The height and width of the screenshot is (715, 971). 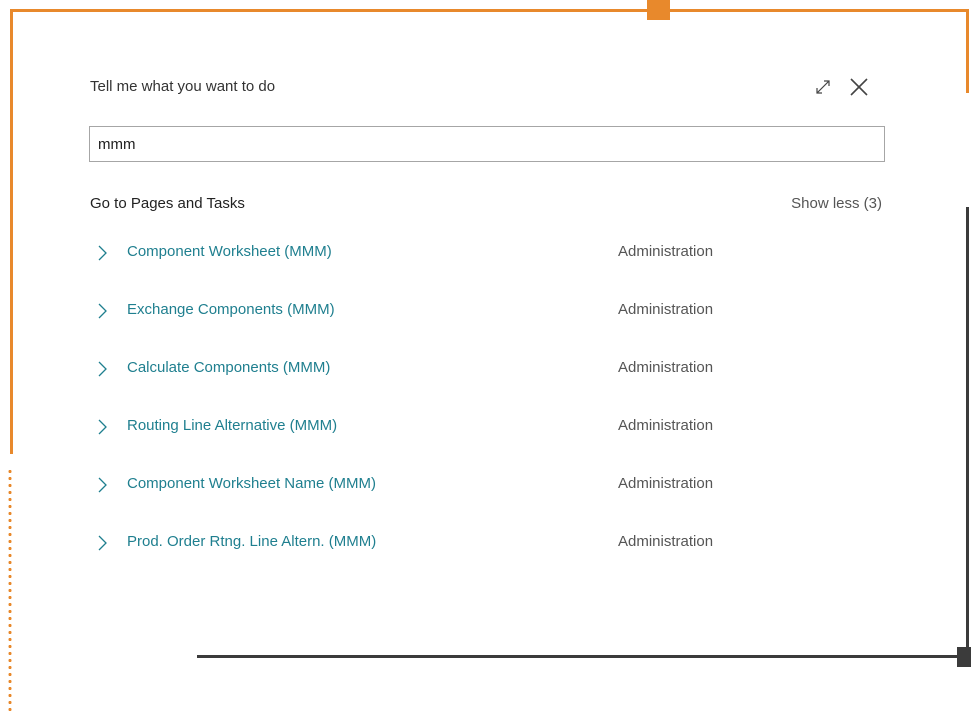 I want to click on close-icon, so click(x=859, y=87).